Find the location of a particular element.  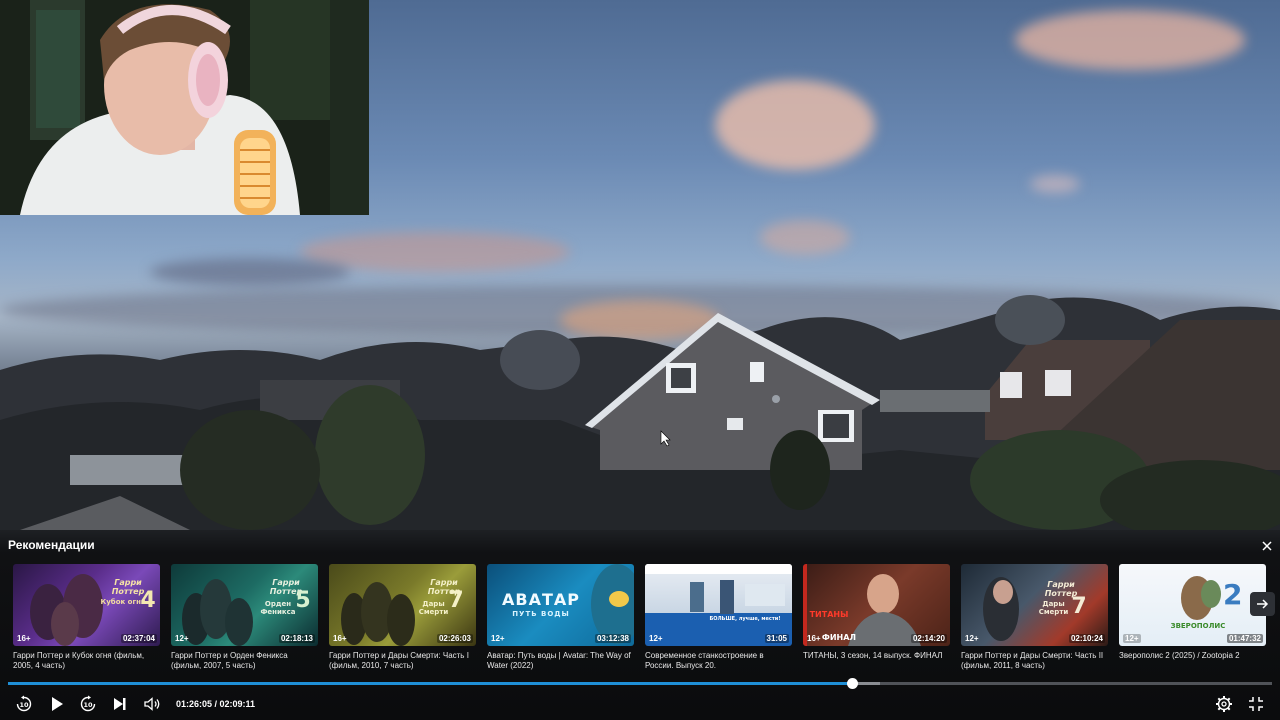

skip-back-label: 10 is located at coordinates (24, 705).